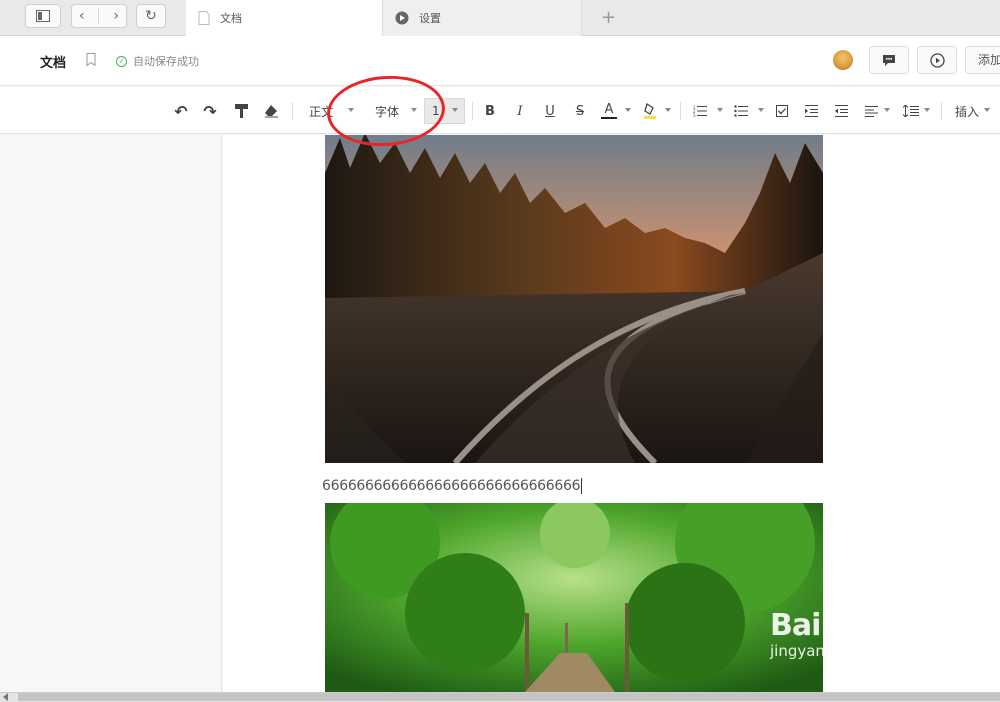 The width and height of the screenshot is (1000, 702). I want to click on font-color-button: A, so click(609, 110).